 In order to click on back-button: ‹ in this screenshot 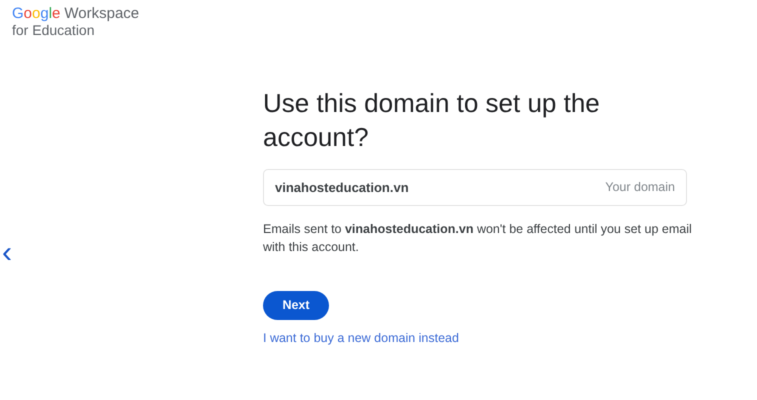, I will do `click(7, 253)`.